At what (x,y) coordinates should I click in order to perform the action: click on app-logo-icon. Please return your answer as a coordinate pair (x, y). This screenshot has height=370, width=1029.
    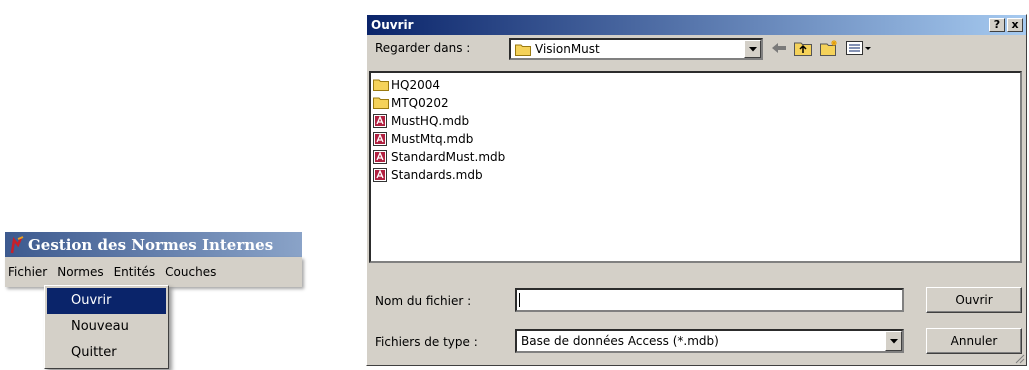
    Looking at the image, I should click on (17, 244).